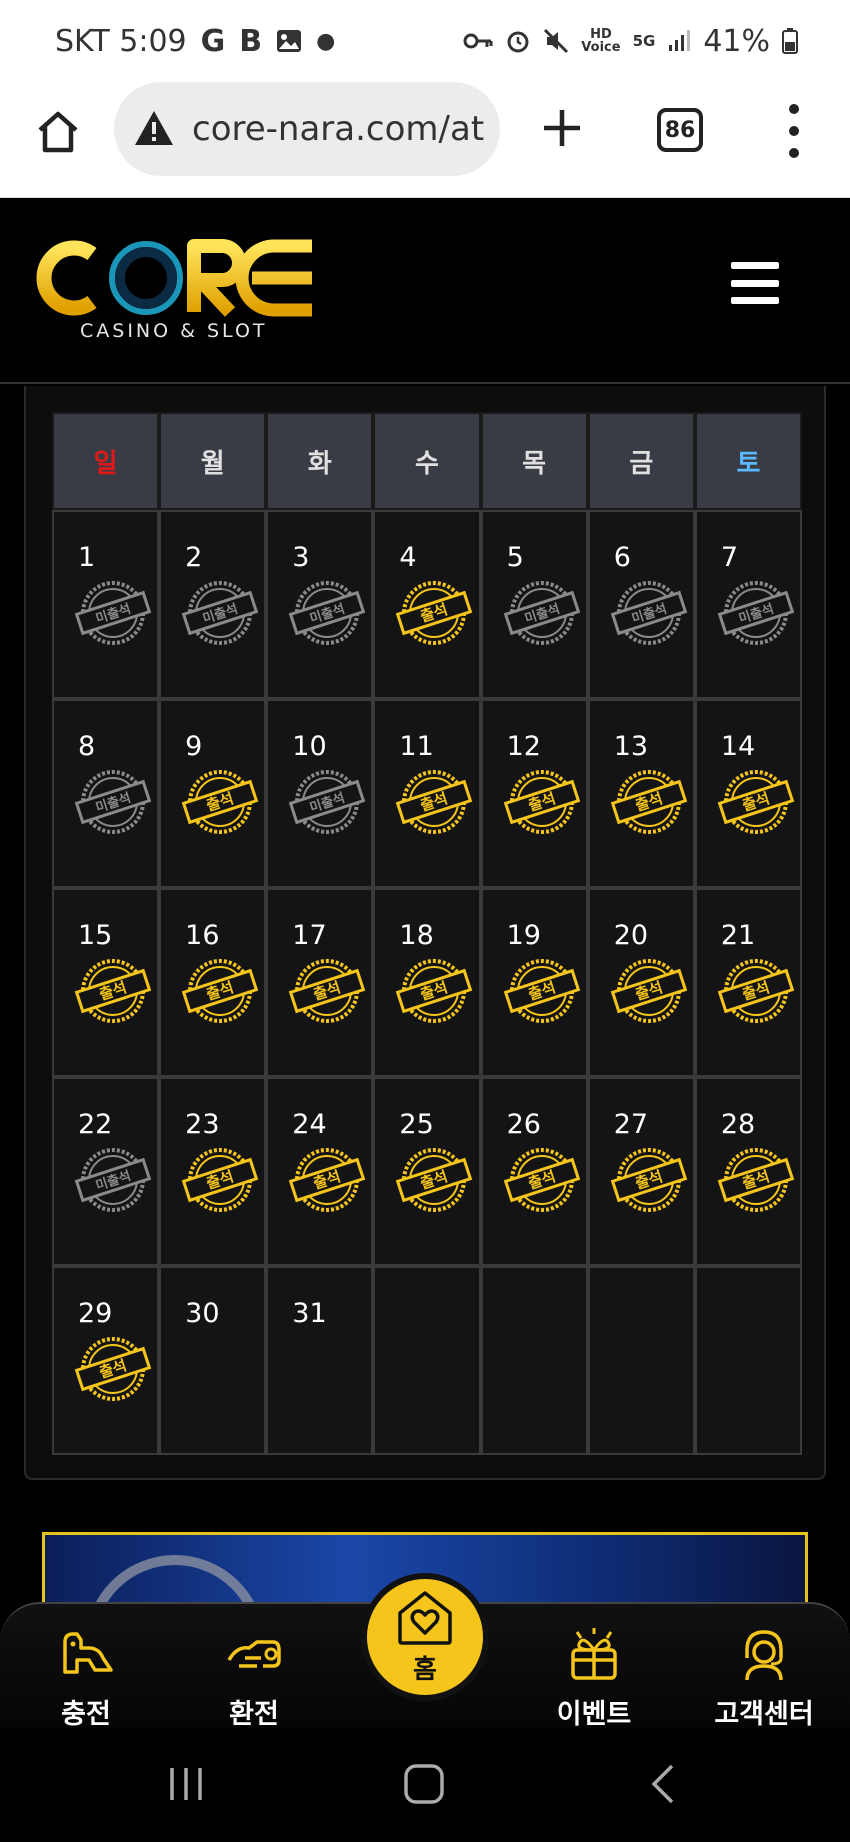  What do you see at coordinates (106, 982) in the screenshot?
I see `calendar-day-cell: 15 출석` at bounding box center [106, 982].